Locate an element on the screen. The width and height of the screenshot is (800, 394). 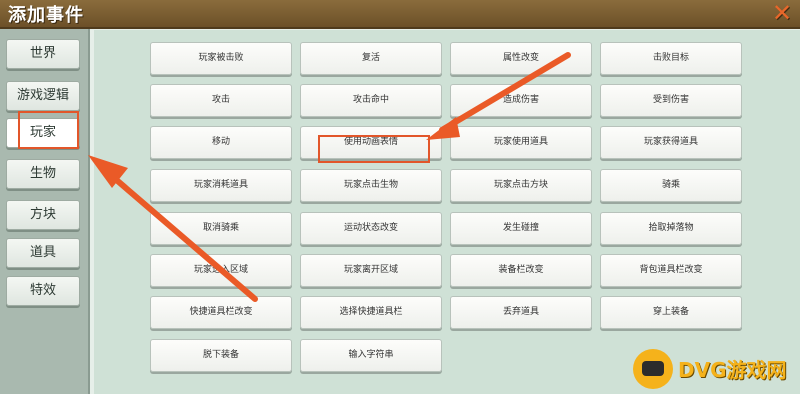
arrow-to-player-line is located at coordinates (184, 238).